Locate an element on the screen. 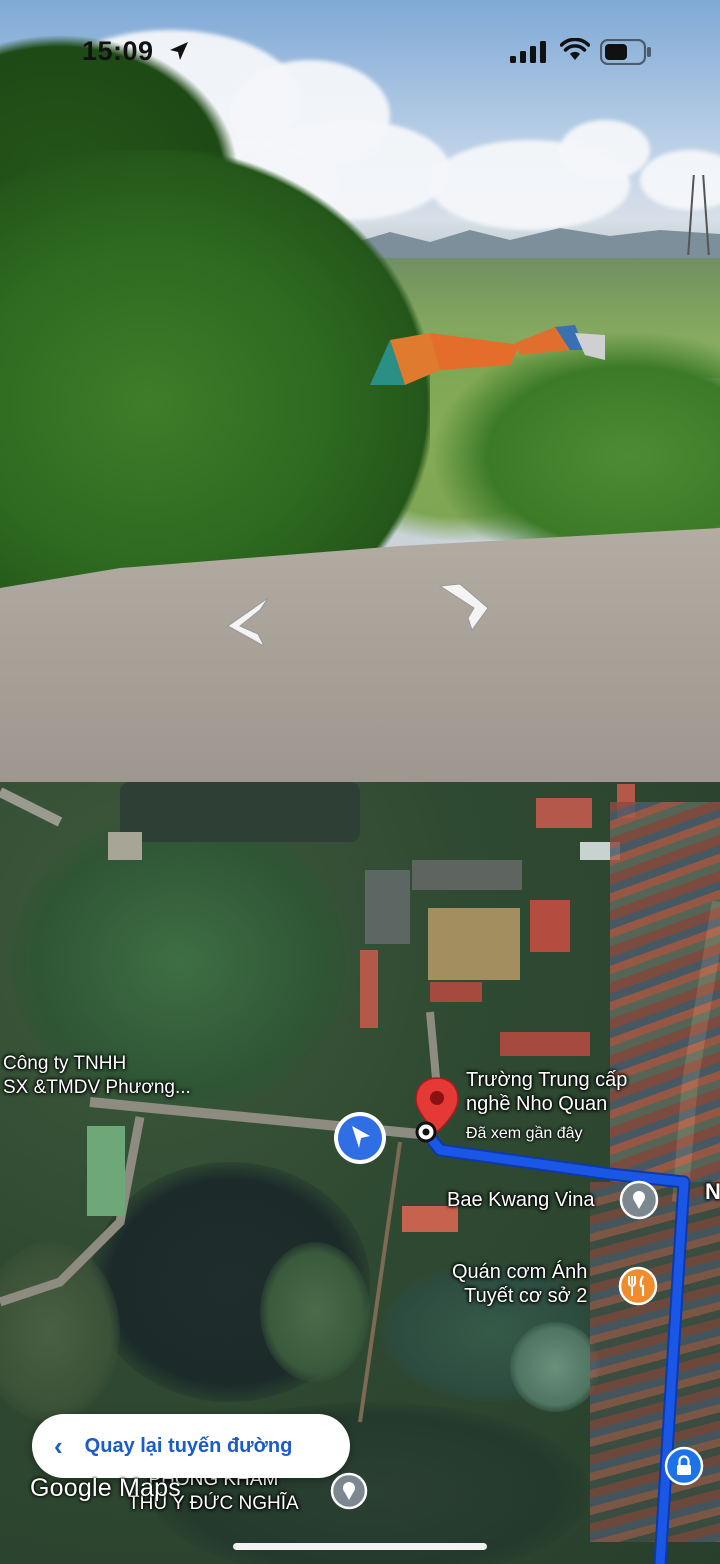 The height and width of the screenshot is (1564, 720). restaurant-marker-icon is located at coordinates (638, 1286).